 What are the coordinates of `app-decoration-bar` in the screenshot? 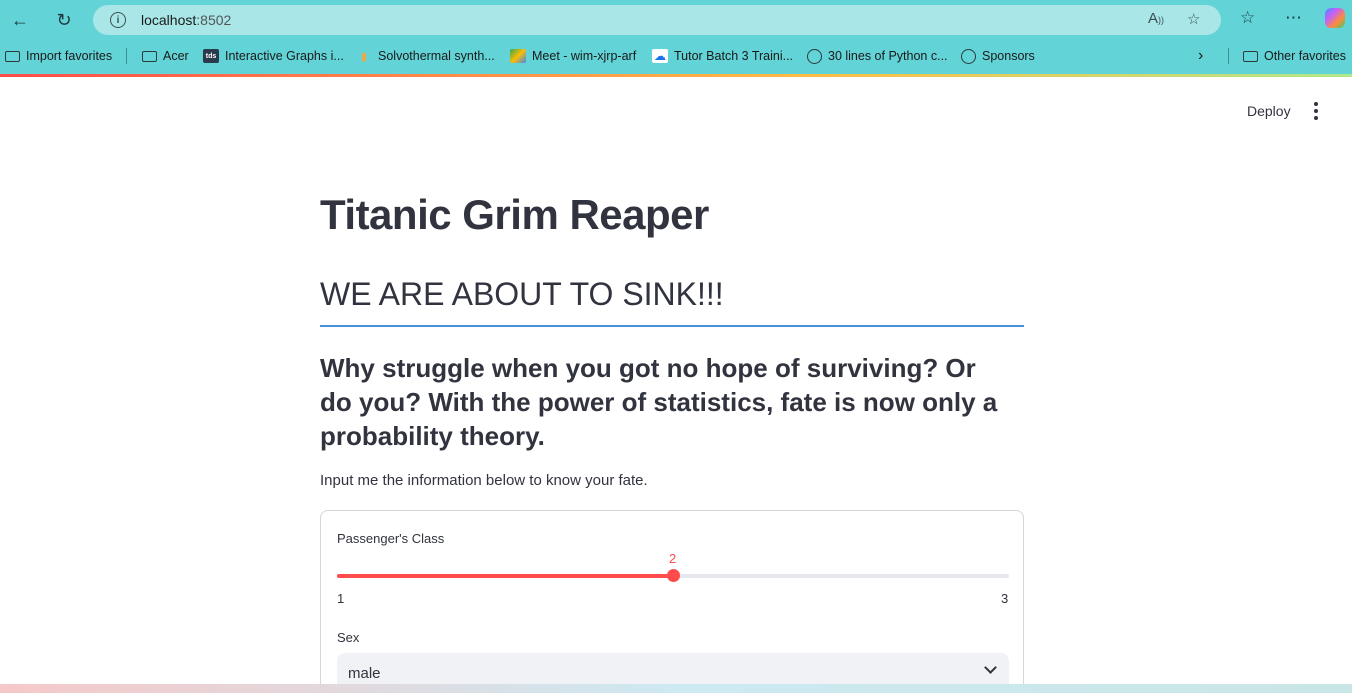 It's located at (676, 75).